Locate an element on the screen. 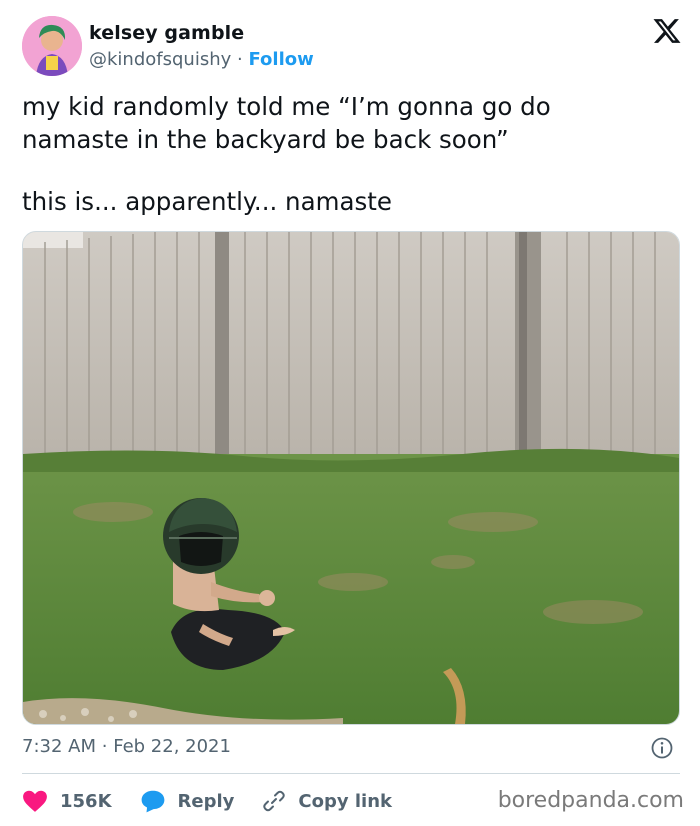  tweet-timestamp: 7:32 AM · Feb 22, 2021 is located at coordinates (126, 746).